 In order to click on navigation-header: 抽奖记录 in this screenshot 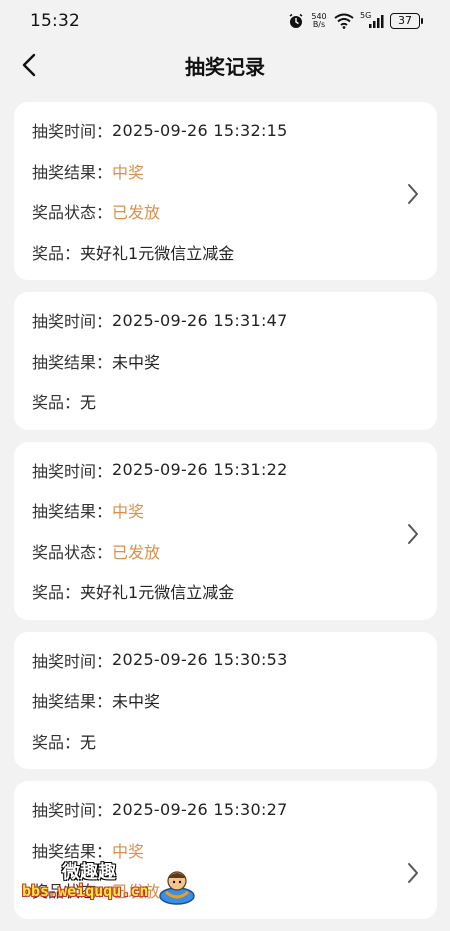, I will do `click(225, 65)`.